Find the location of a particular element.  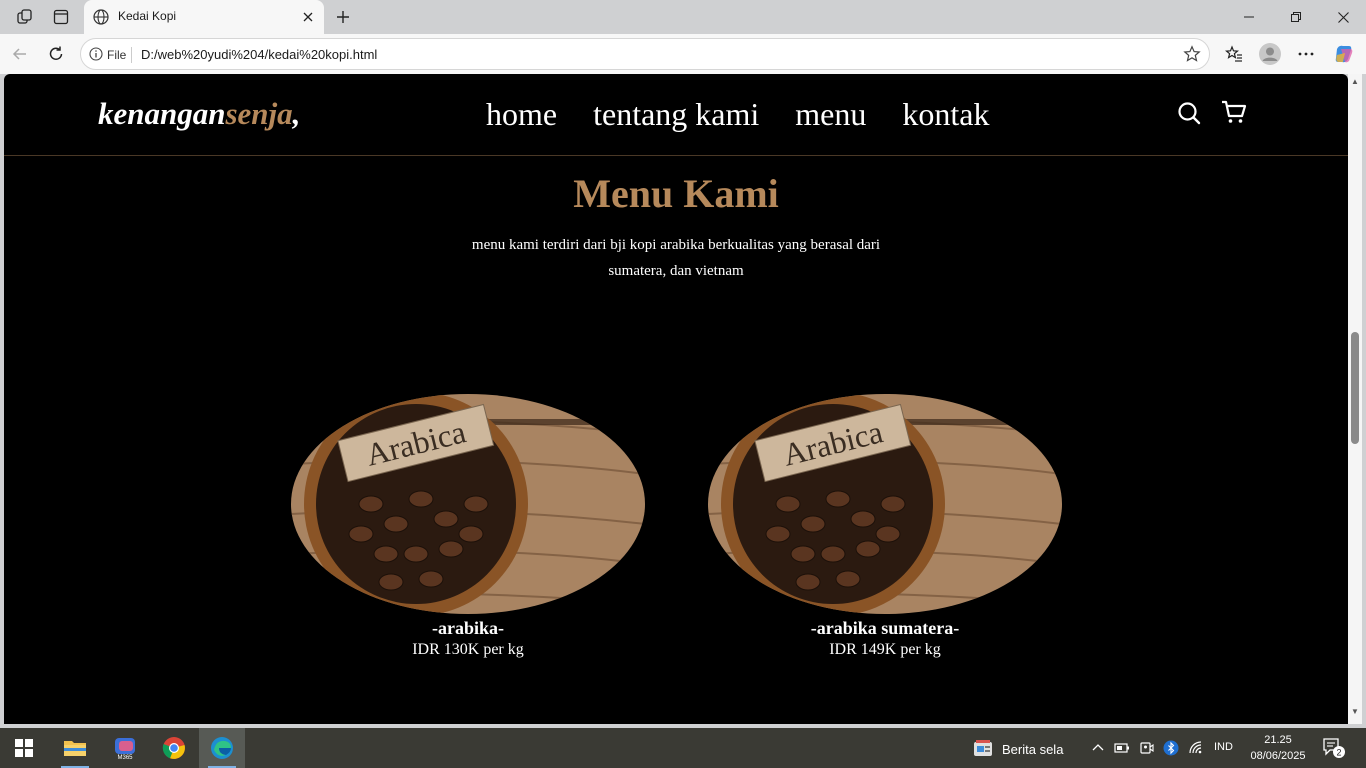

cart-icon is located at coordinates (1233, 111).